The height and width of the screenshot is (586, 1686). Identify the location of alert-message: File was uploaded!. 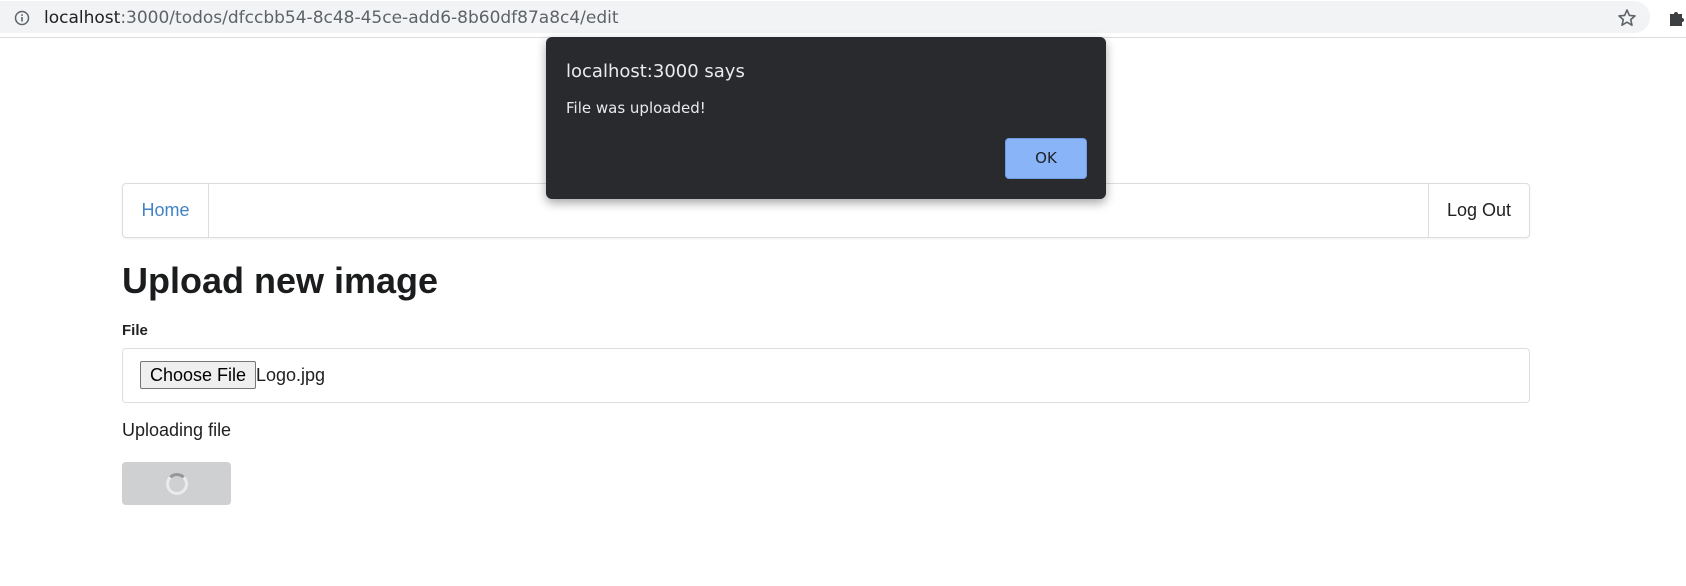
(636, 108).